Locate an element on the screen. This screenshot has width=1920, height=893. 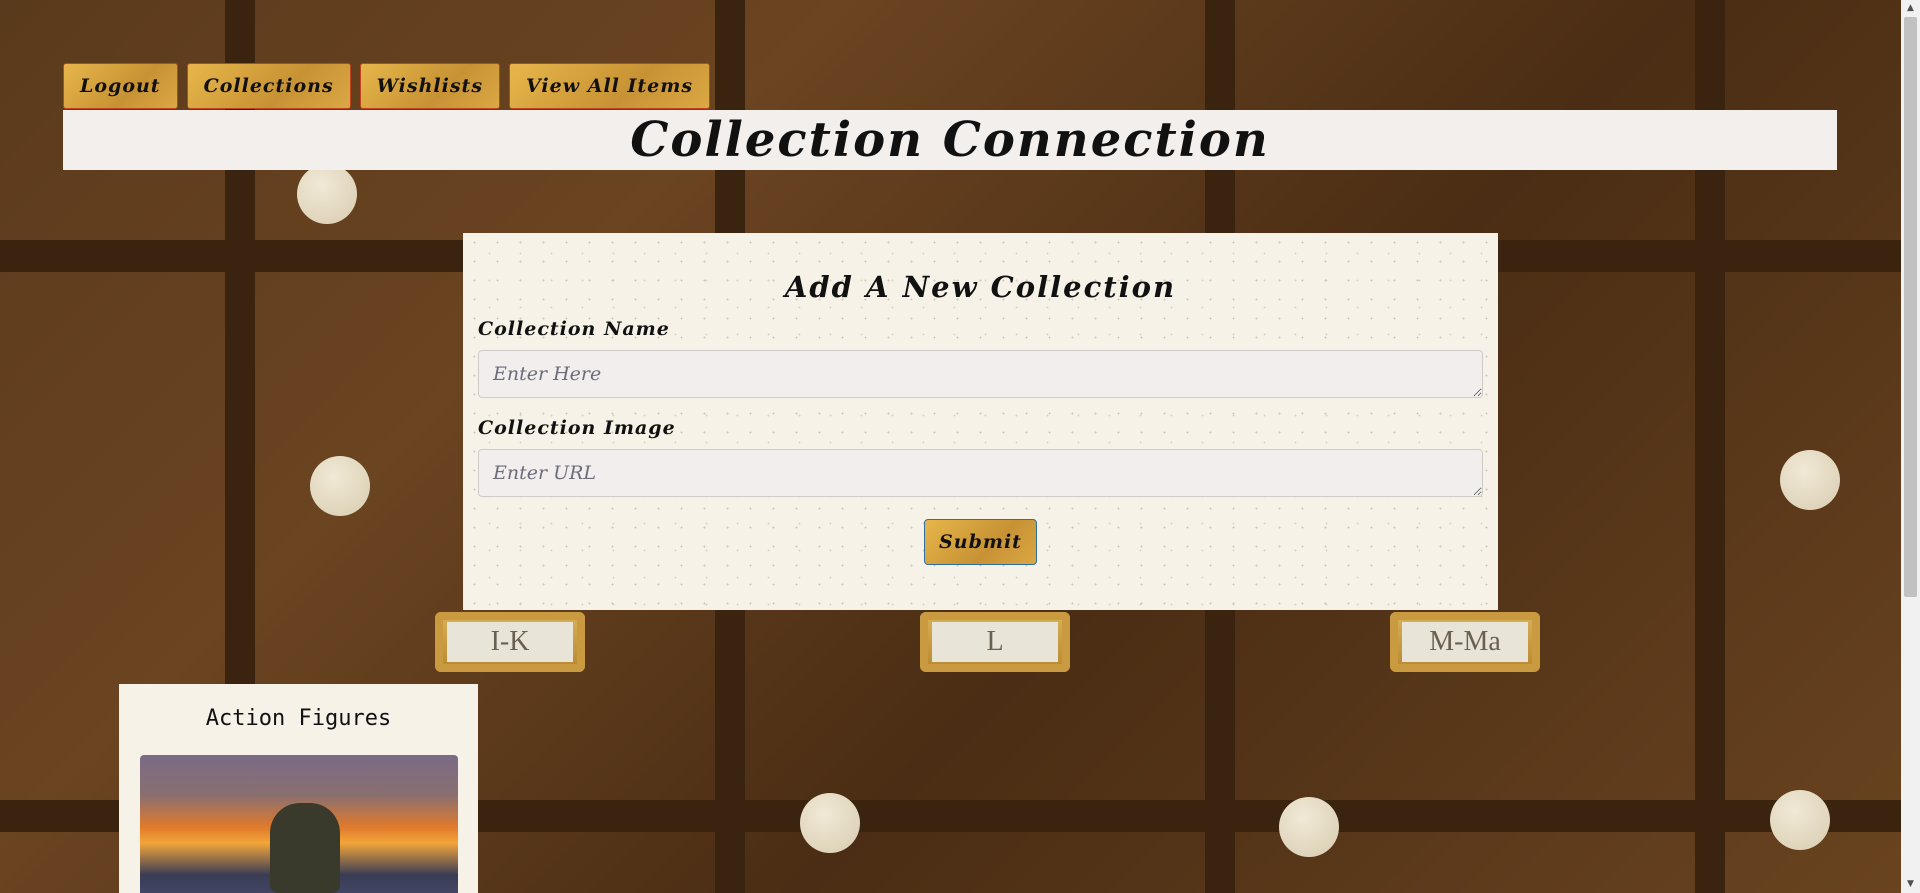
form-heading: Add A New Collection is located at coordinates (980, 287).